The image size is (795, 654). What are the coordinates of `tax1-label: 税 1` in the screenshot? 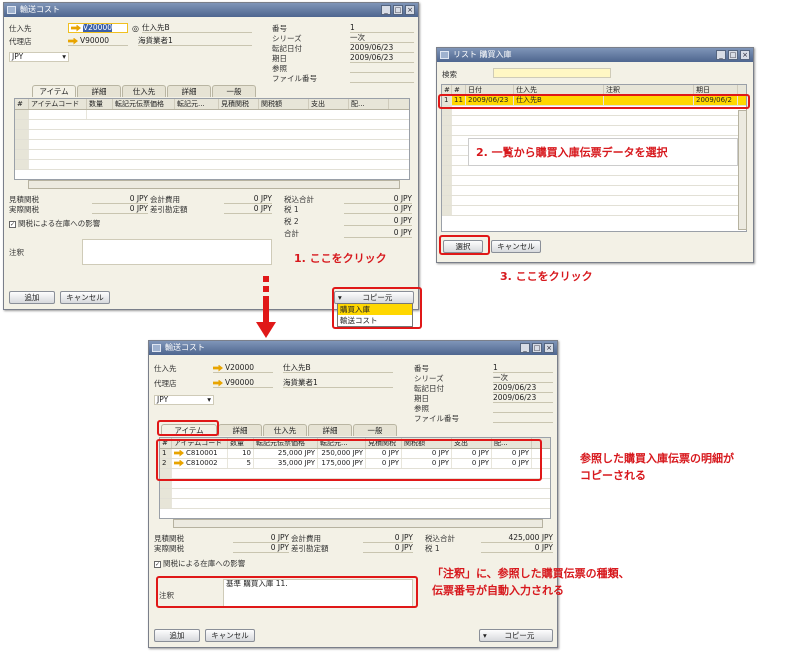 It's located at (432, 548).